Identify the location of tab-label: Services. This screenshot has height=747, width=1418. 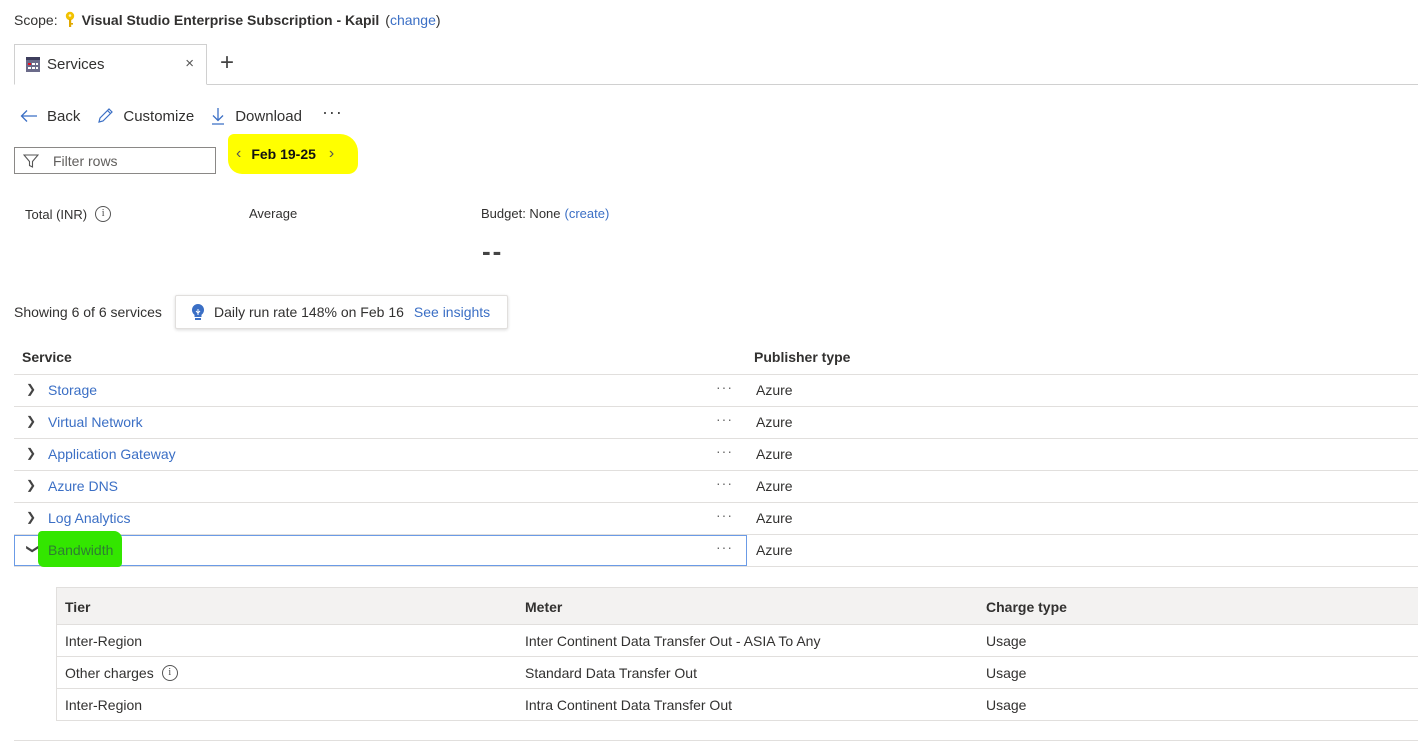
(76, 64).